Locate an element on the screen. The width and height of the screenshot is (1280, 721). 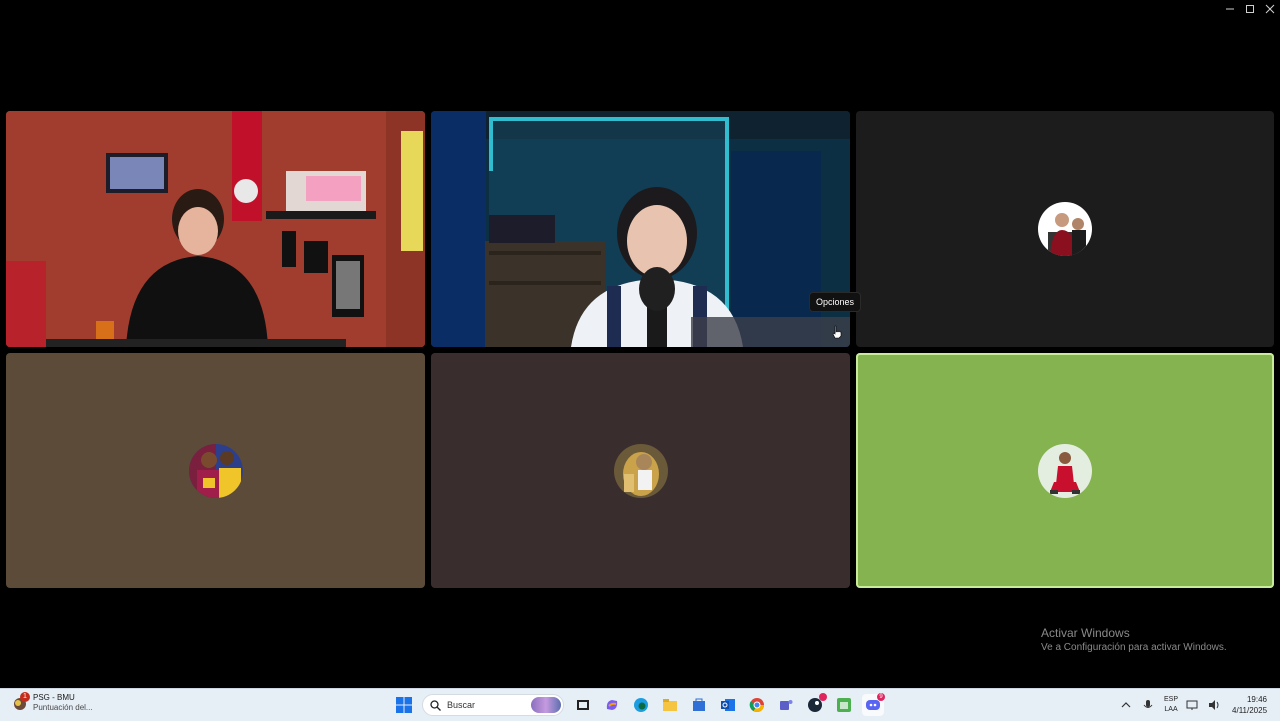
maximize-icon is located at coordinates (1250, 9).